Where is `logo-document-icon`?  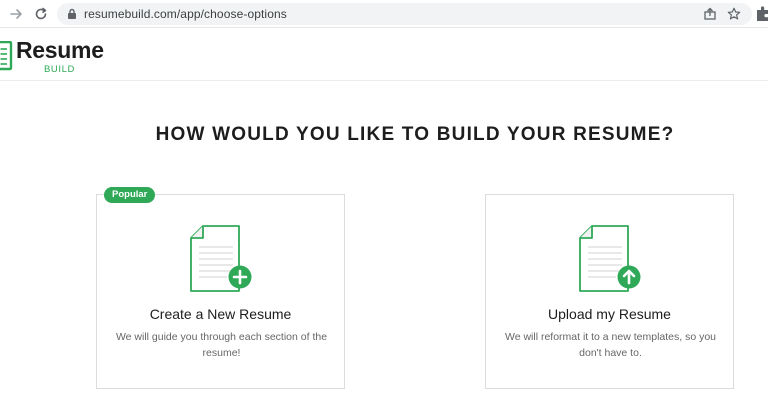
logo-document-icon is located at coordinates (6, 56).